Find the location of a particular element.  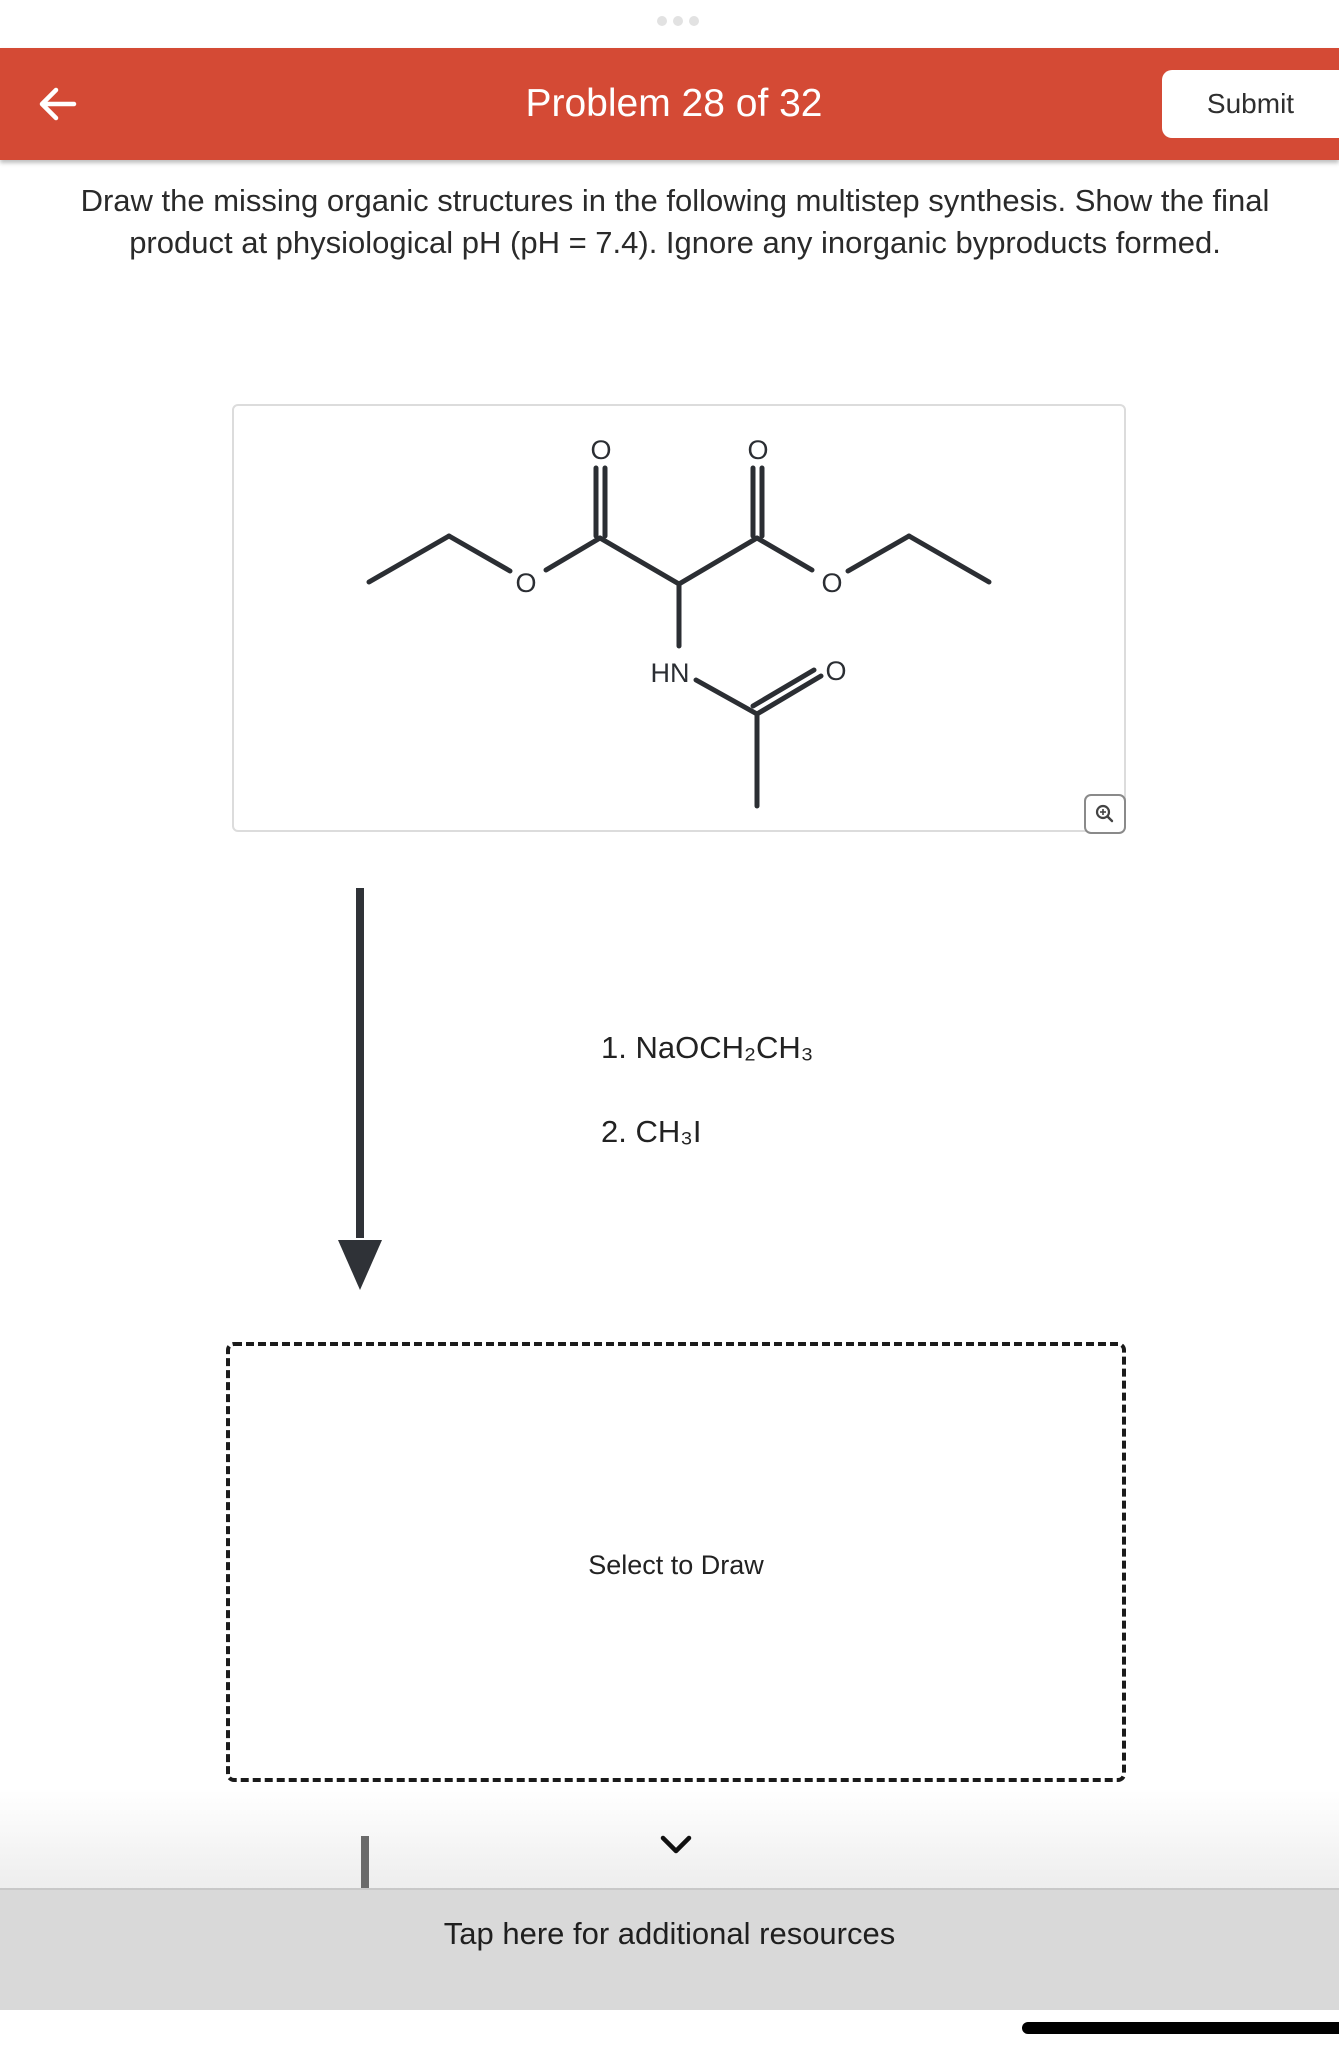

multitask-dots is located at coordinates (678, 23).